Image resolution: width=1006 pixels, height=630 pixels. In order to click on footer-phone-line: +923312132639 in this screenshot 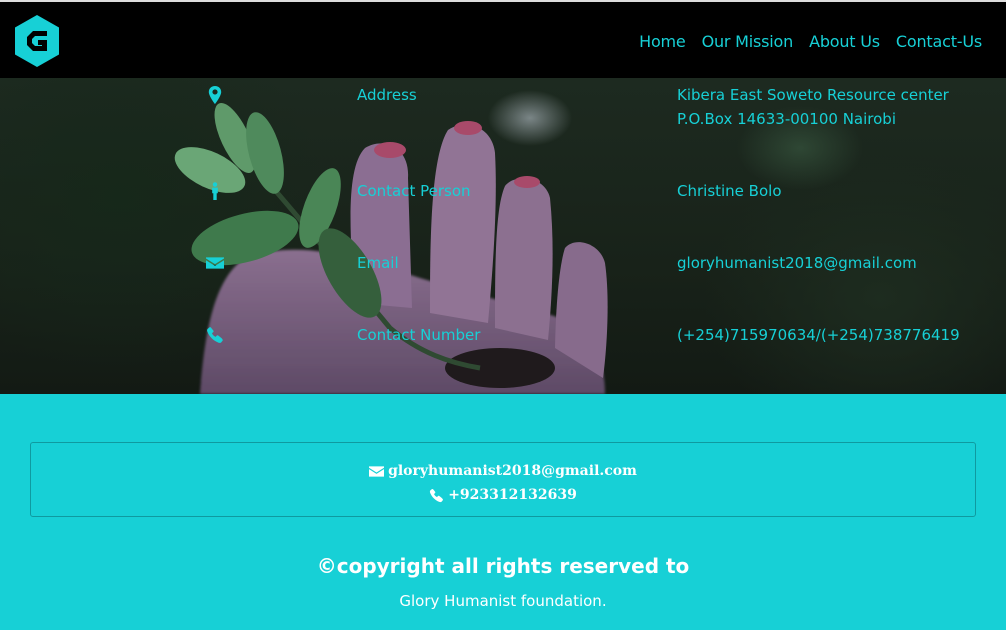, I will do `click(503, 495)`.